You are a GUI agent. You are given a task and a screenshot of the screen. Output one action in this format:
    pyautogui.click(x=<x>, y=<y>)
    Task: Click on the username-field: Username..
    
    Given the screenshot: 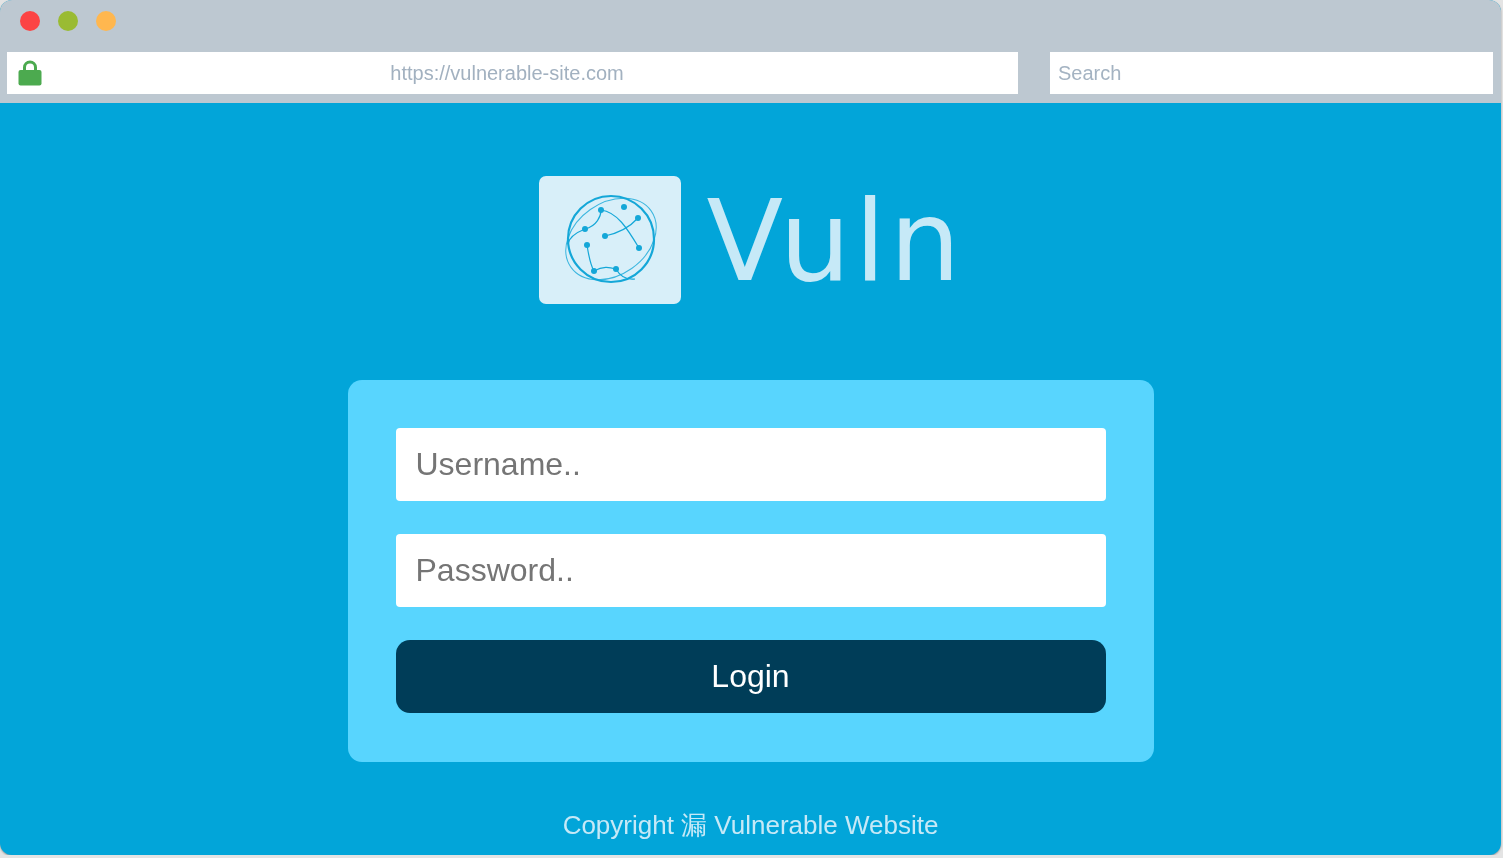 What is the action you would take?
    pyautogui.click(x=750, y=464)
    